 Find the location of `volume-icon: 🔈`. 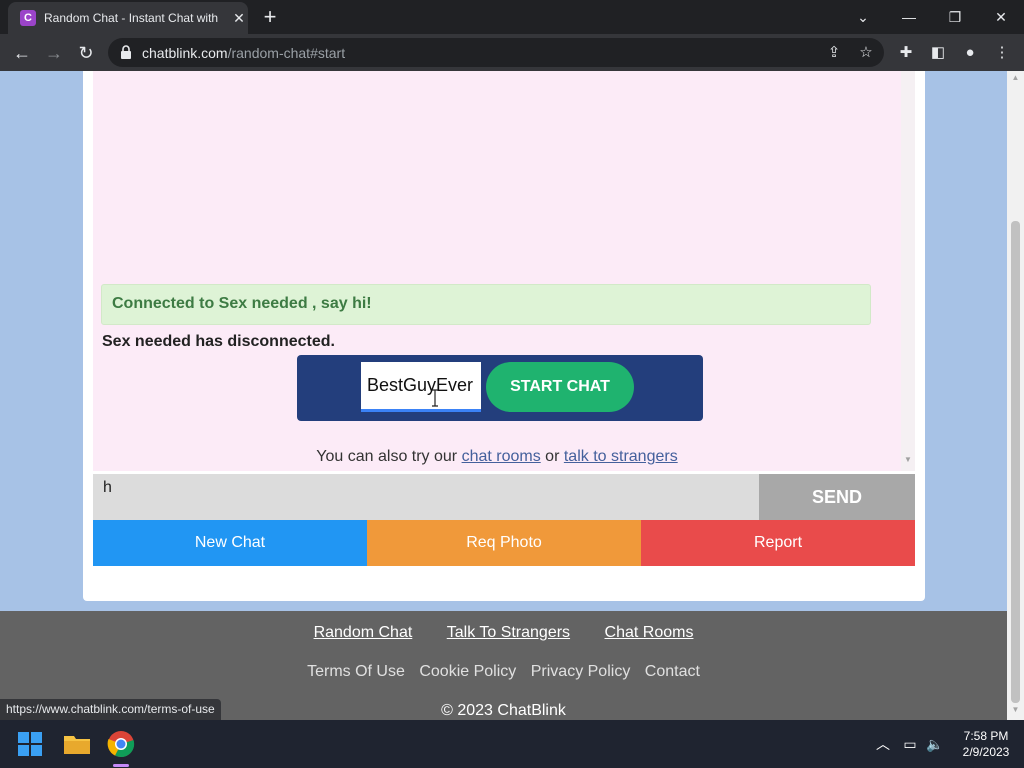

volume-icon: 🔈 is located at coordinates (935, 744).